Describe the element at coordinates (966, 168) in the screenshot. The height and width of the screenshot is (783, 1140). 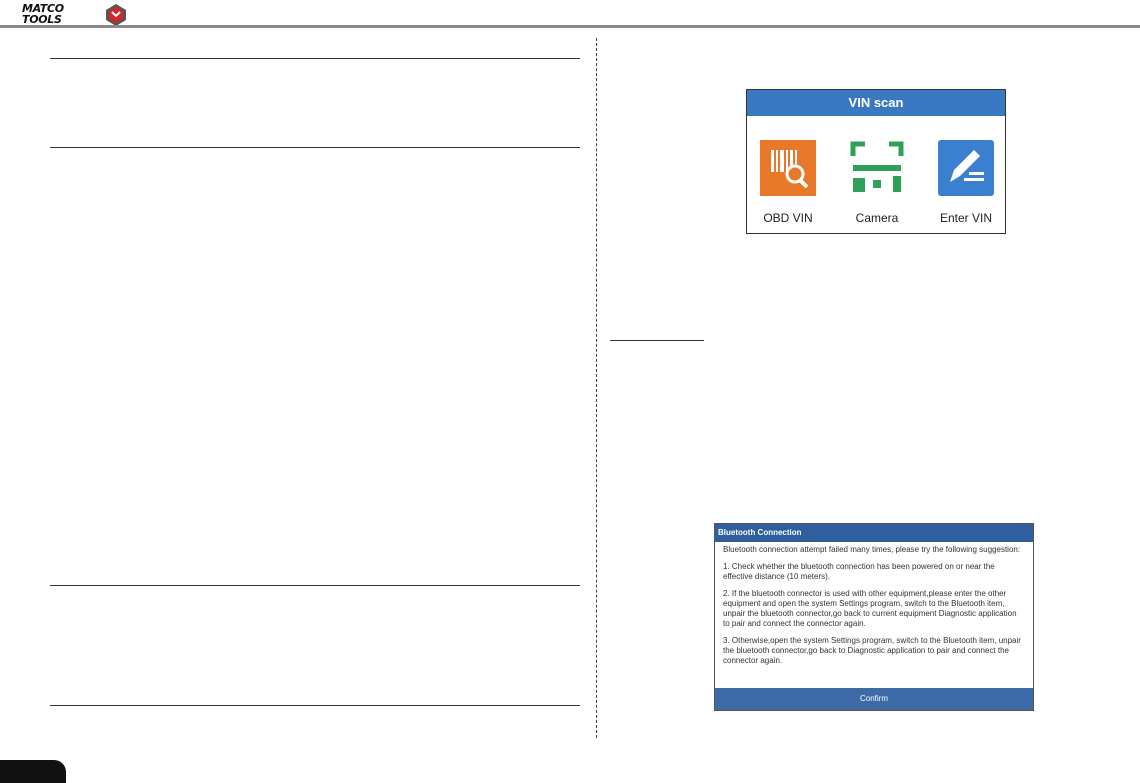
I see `pen-entry-icon` at that location.